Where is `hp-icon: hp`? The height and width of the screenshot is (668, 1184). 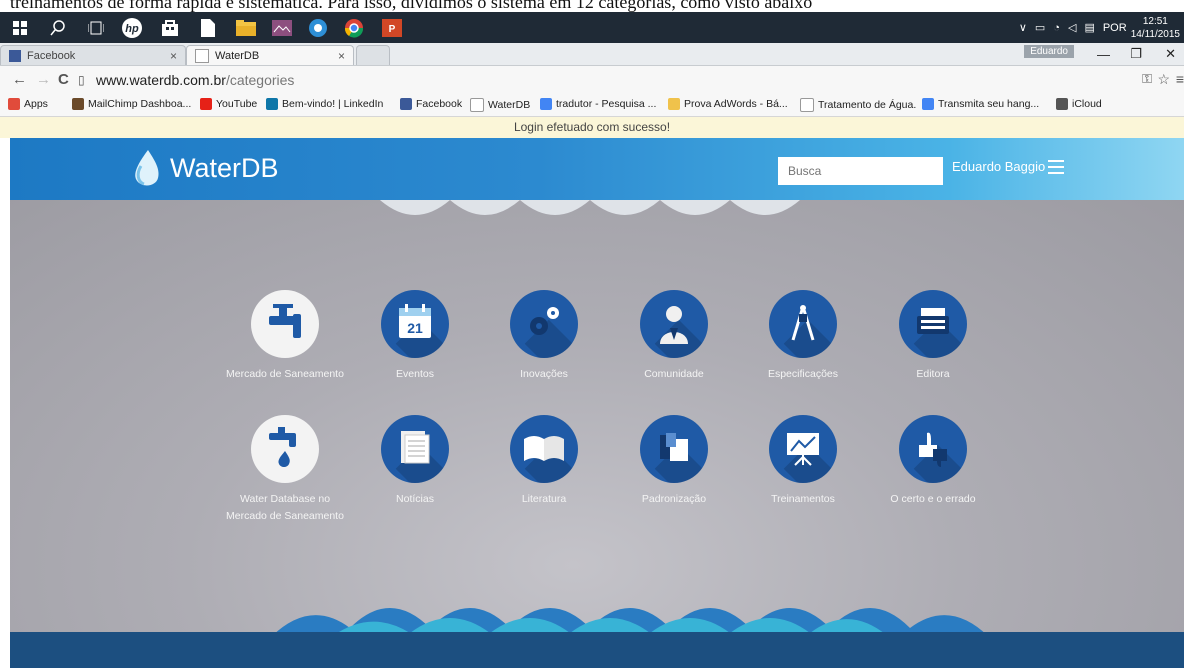 hp-icon: hp is located at coordinates (132, 28).